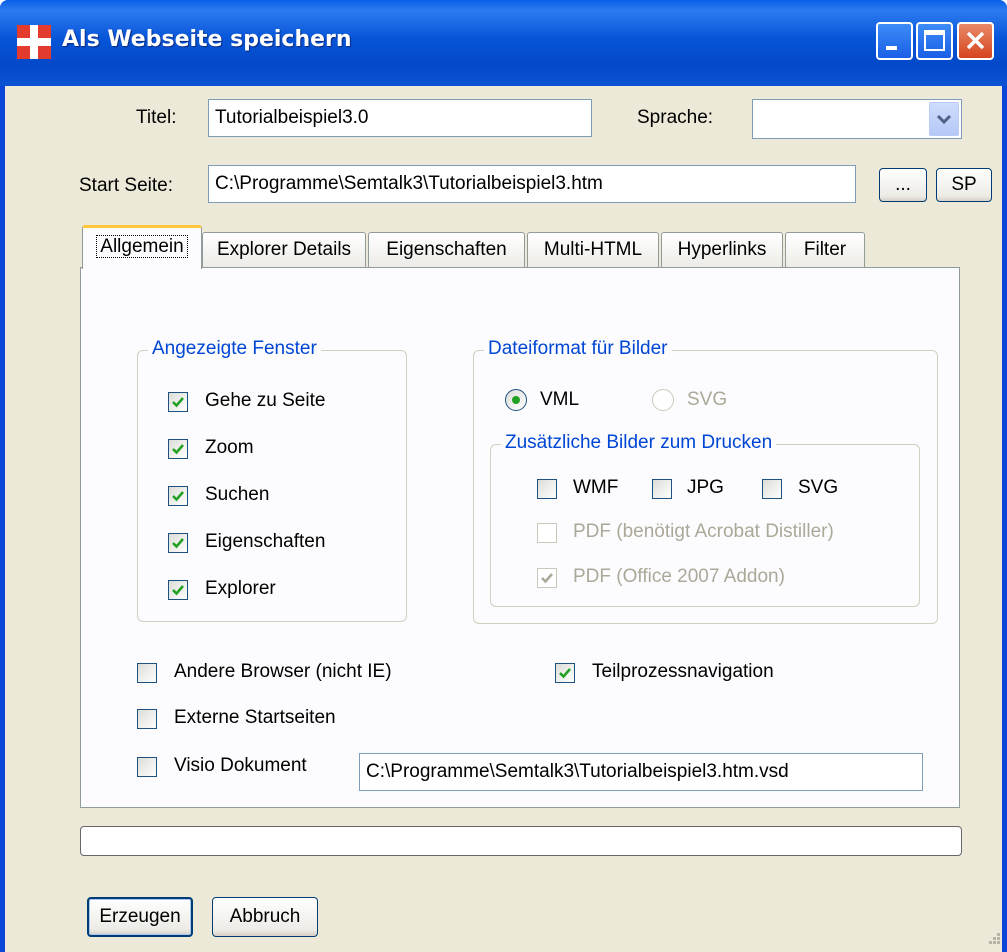  What do you see at coordinates (639, 443) in the screenshot?
I see `zusaetzliche-bilder-title: Zusätzliche Bilder zum Drucken` at bounding box center [639, 443].